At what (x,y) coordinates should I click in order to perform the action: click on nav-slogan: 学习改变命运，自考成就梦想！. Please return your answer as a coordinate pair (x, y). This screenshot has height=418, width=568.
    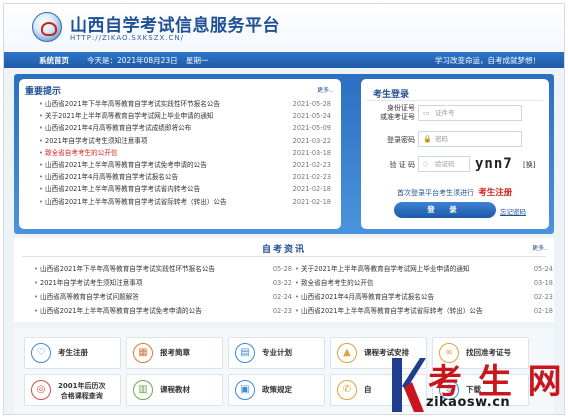
    Looking at the image, I should click on (487, 60).